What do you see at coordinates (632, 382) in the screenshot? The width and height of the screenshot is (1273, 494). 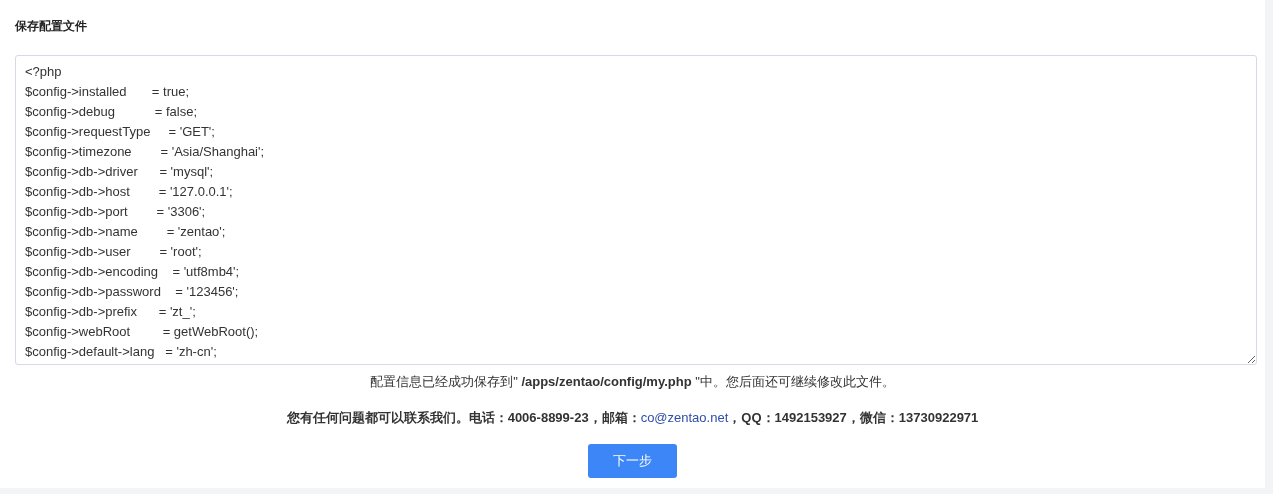 I see `saved-message: 配置信息已经成功保存到" /apps/zentao/config/my.php "中。您后面还可继续修改此文件。` at bounding box center [632, 382].